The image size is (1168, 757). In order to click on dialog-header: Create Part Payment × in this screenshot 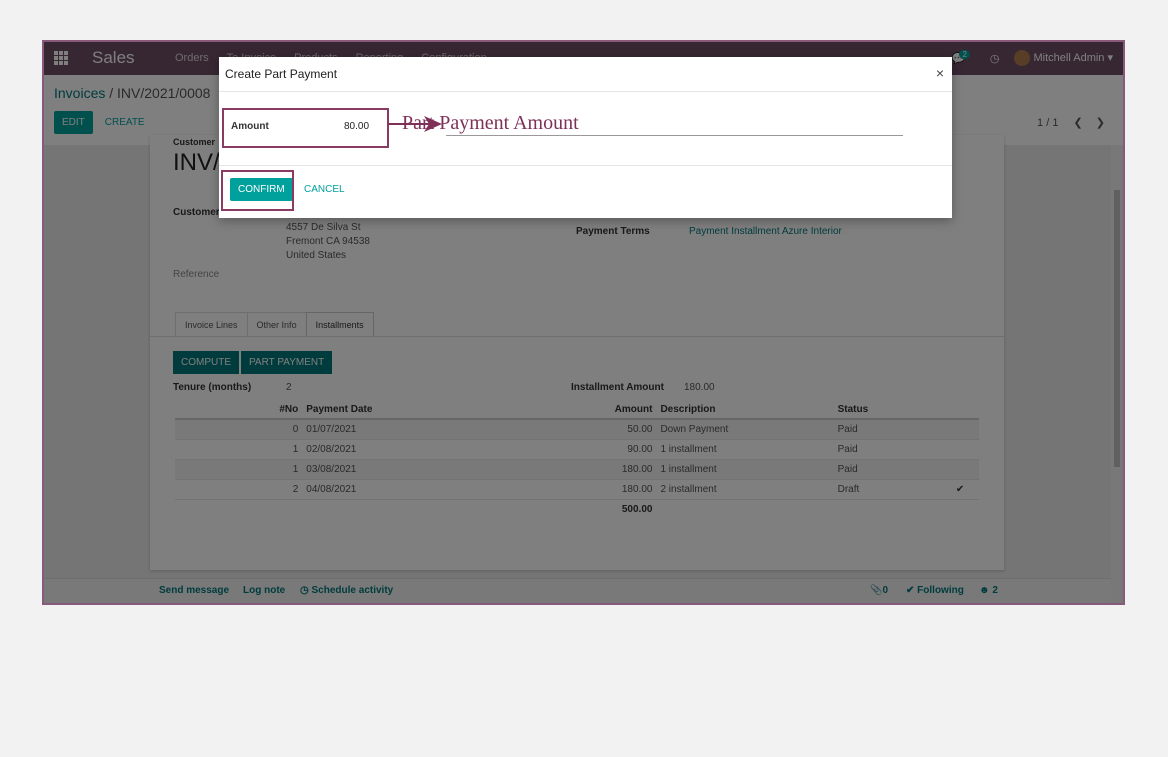, I will do `click(585, 74)`.